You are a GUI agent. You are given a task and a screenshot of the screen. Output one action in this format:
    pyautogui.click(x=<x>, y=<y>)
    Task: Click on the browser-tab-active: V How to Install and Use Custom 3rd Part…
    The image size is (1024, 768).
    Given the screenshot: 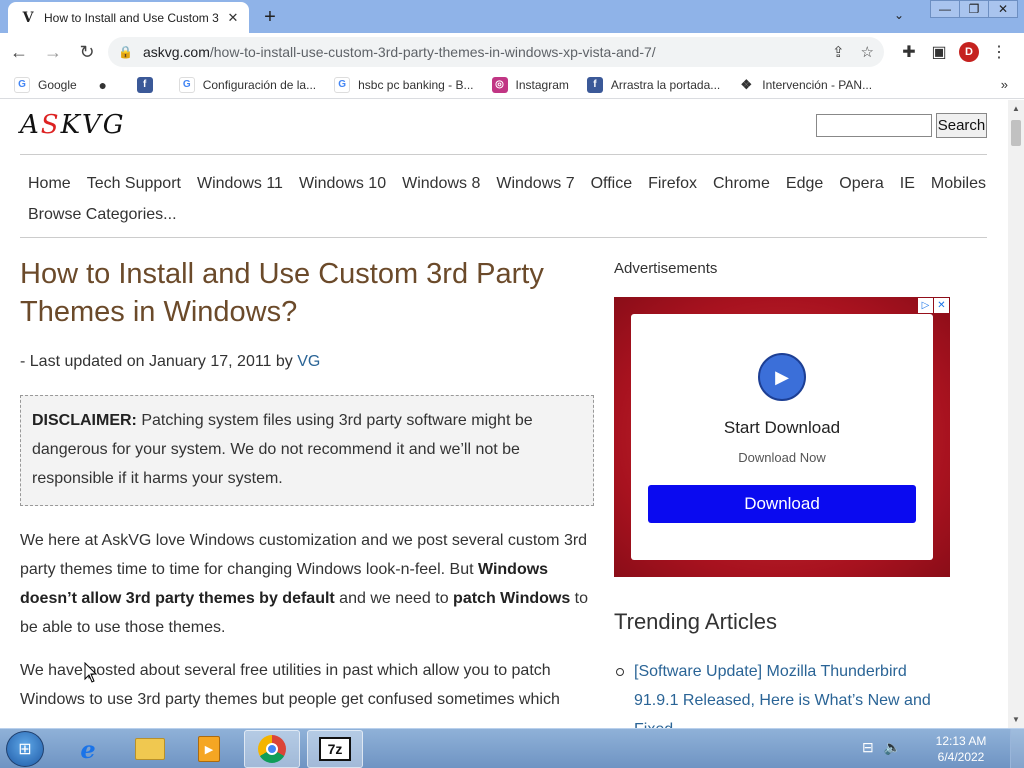 What is the action you would take?
    pyautogui.click(x=128, y=17)
    